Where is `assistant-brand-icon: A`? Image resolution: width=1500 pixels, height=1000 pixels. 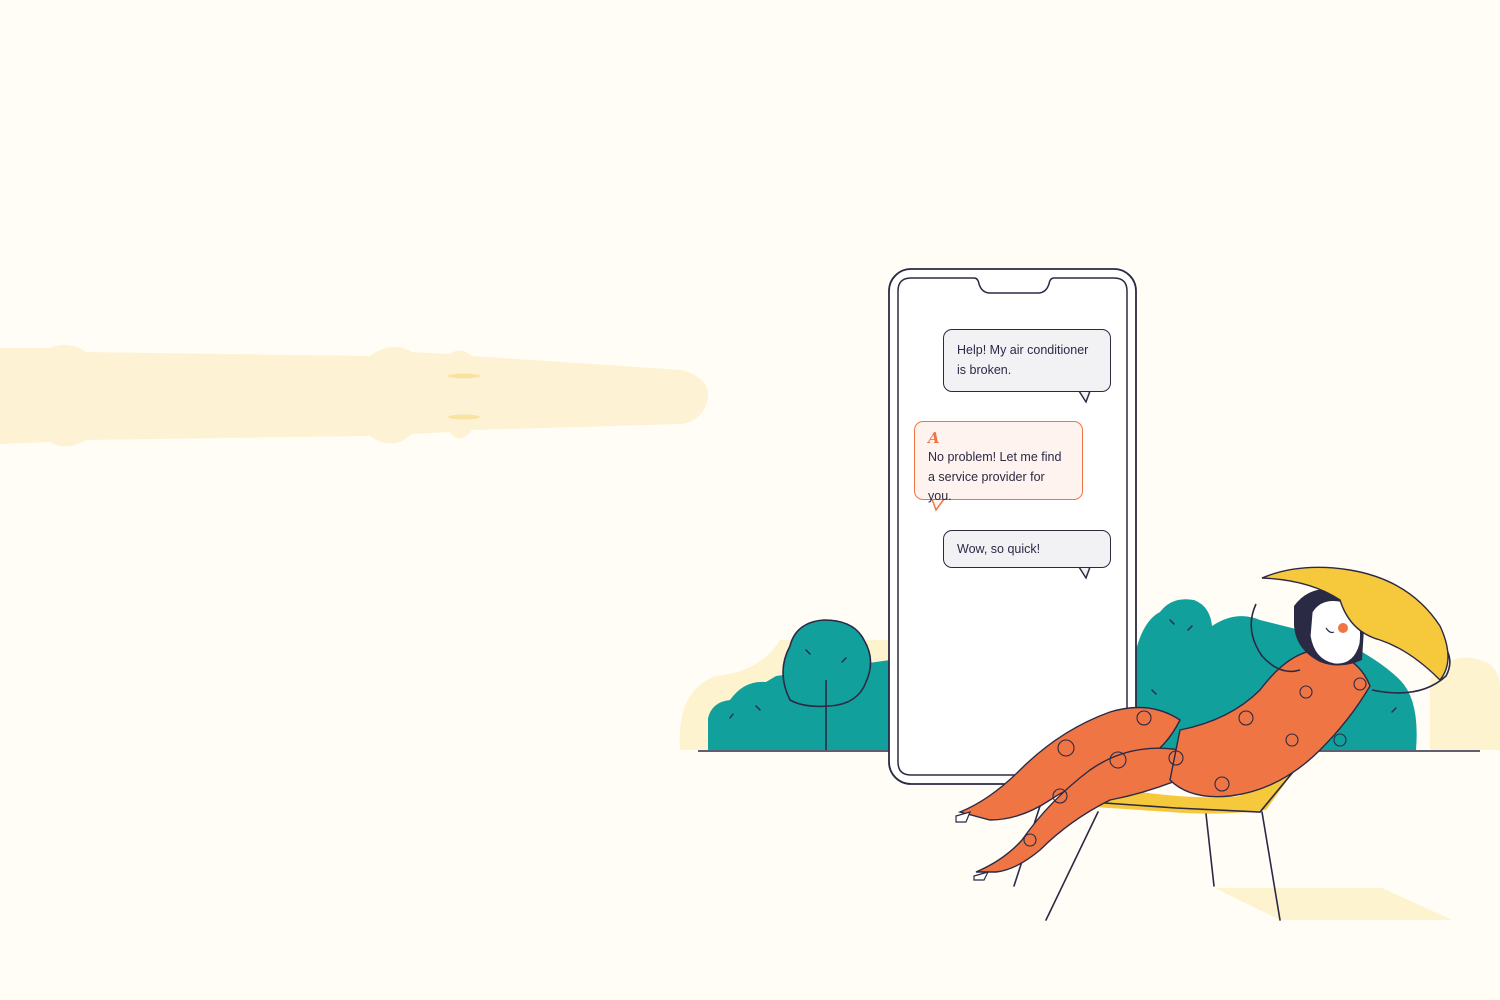 assistant-brand-icon: A is located at coordinates (934, 438).